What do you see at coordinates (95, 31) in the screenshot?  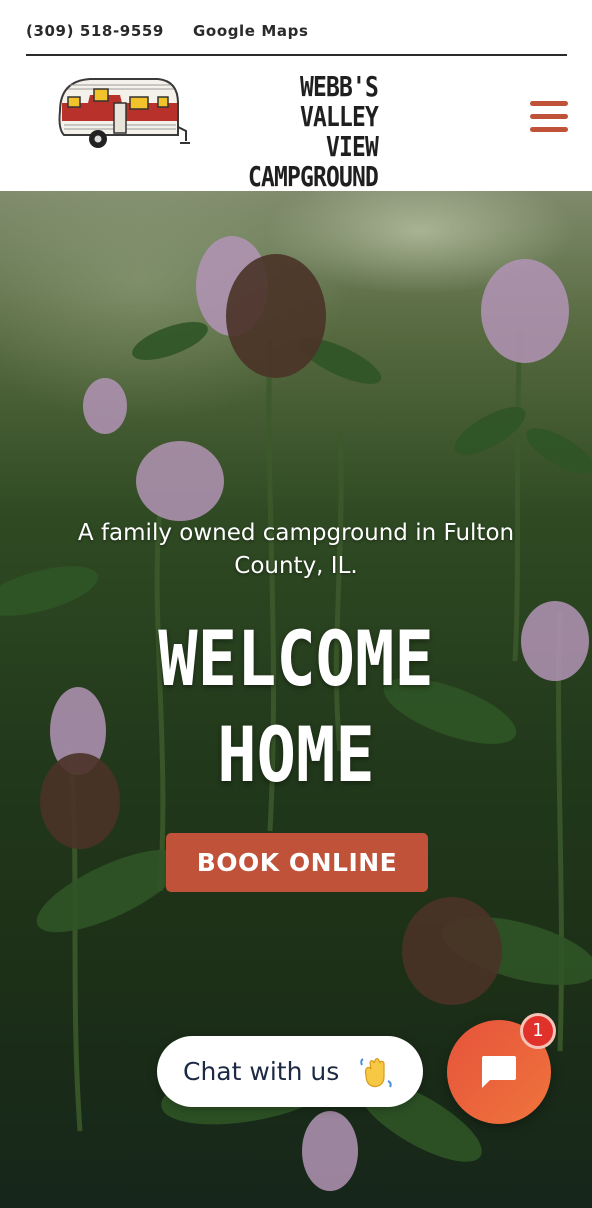 I see `phone-link: (309) 518-9559` at bounding box center [95, 31].